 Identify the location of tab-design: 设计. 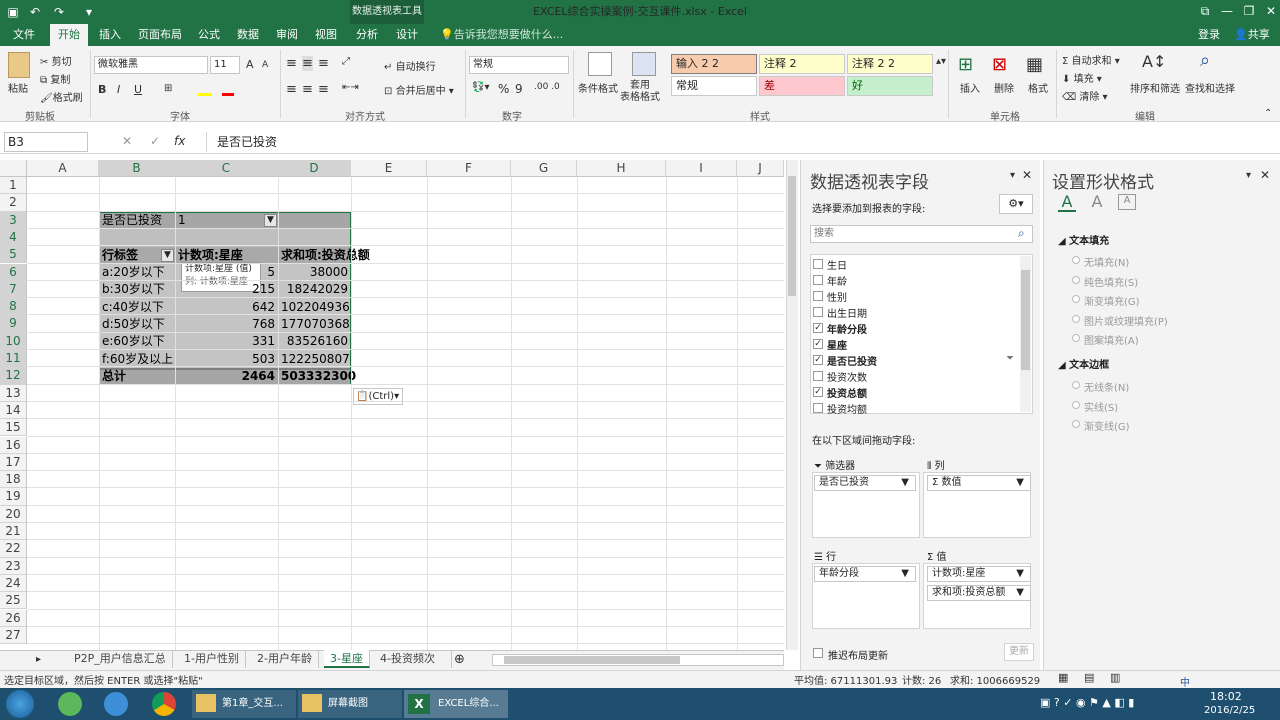
(407, 35).